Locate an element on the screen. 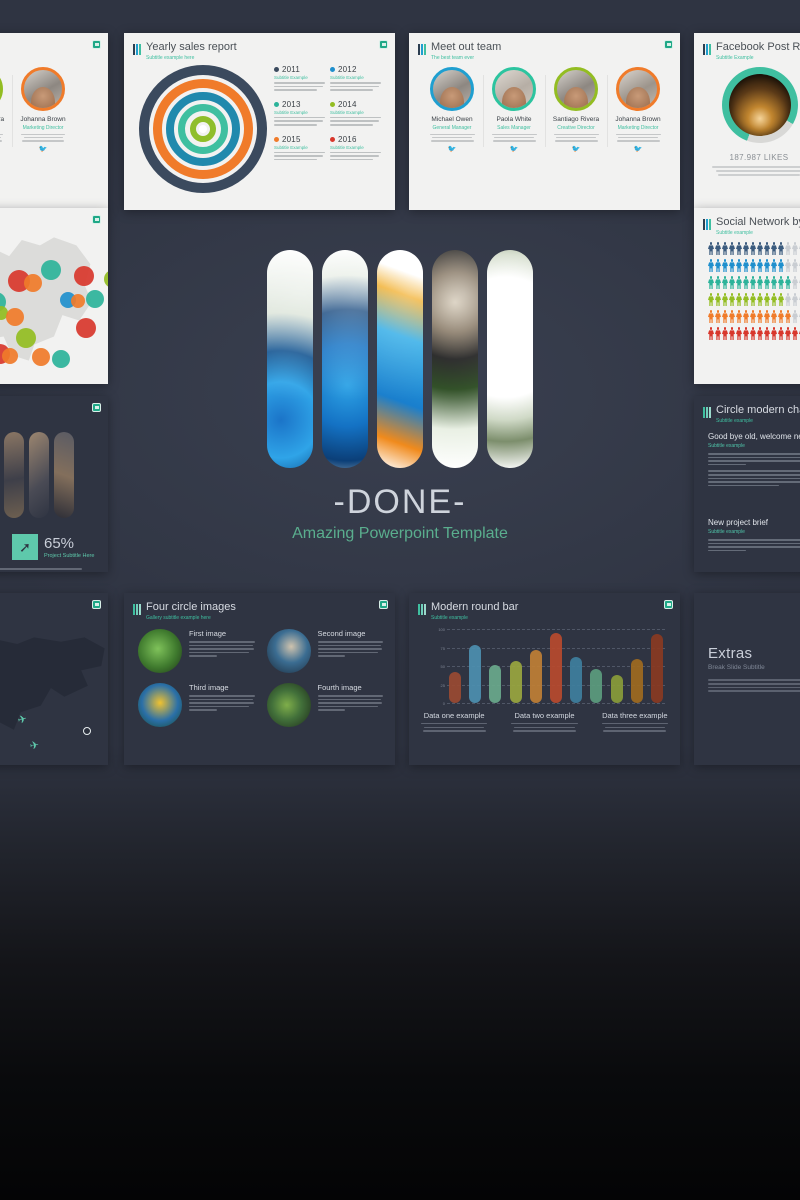 The width and height of the screenshot is (800, 1200). slide-title: Yearly sales report is located at coordinates (191, 47).